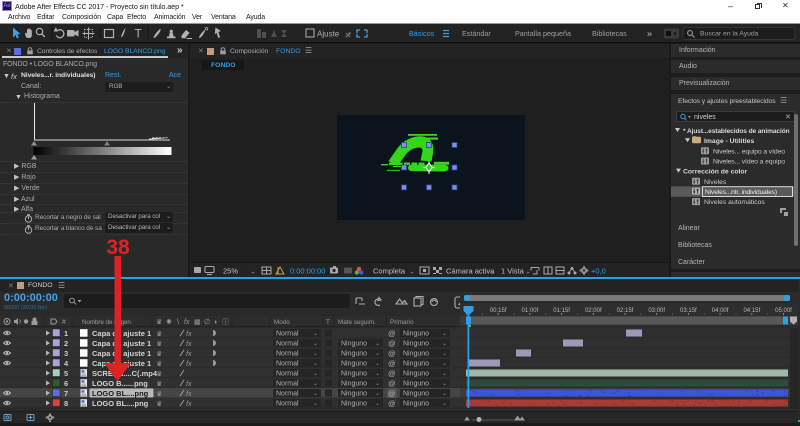  I want to click on svg-text: Niveles... vídeo a equipo, so click(749, 162).